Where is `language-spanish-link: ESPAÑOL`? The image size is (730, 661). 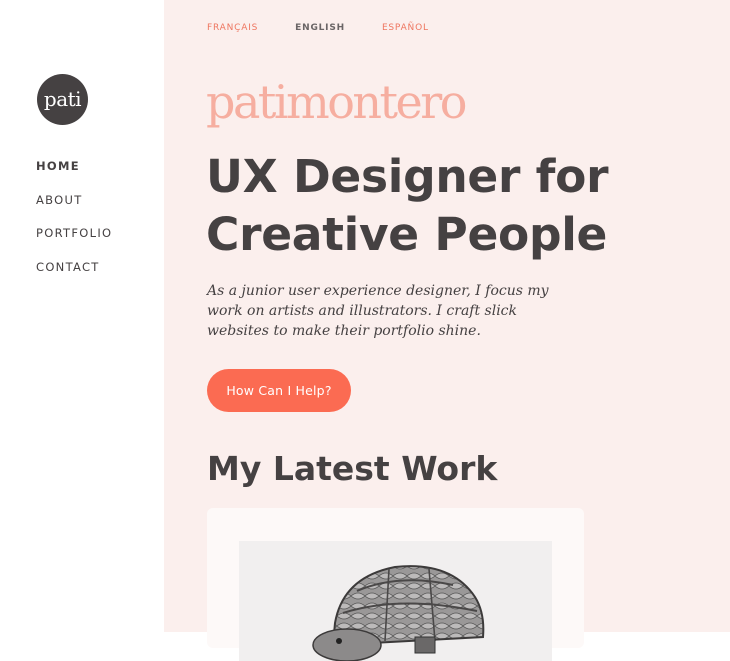 language-spanish-link: ESPAÑOL is located at coordinates (405, 28).